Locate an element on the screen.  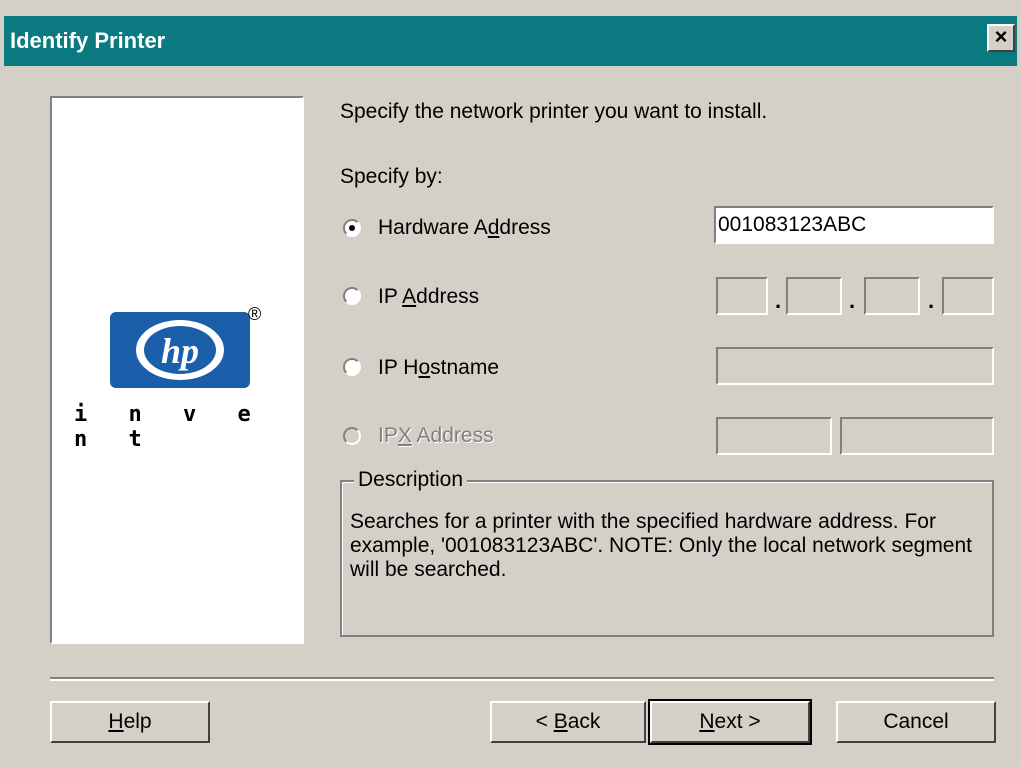
window-title: Identify Printer is located at coordinates (88, 40).